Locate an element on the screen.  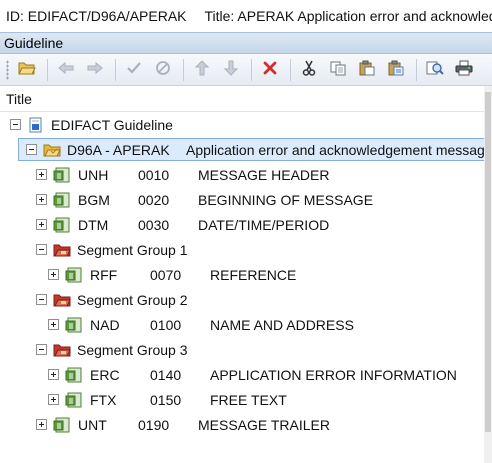
move-up-button is located at coordinates (202, 70).